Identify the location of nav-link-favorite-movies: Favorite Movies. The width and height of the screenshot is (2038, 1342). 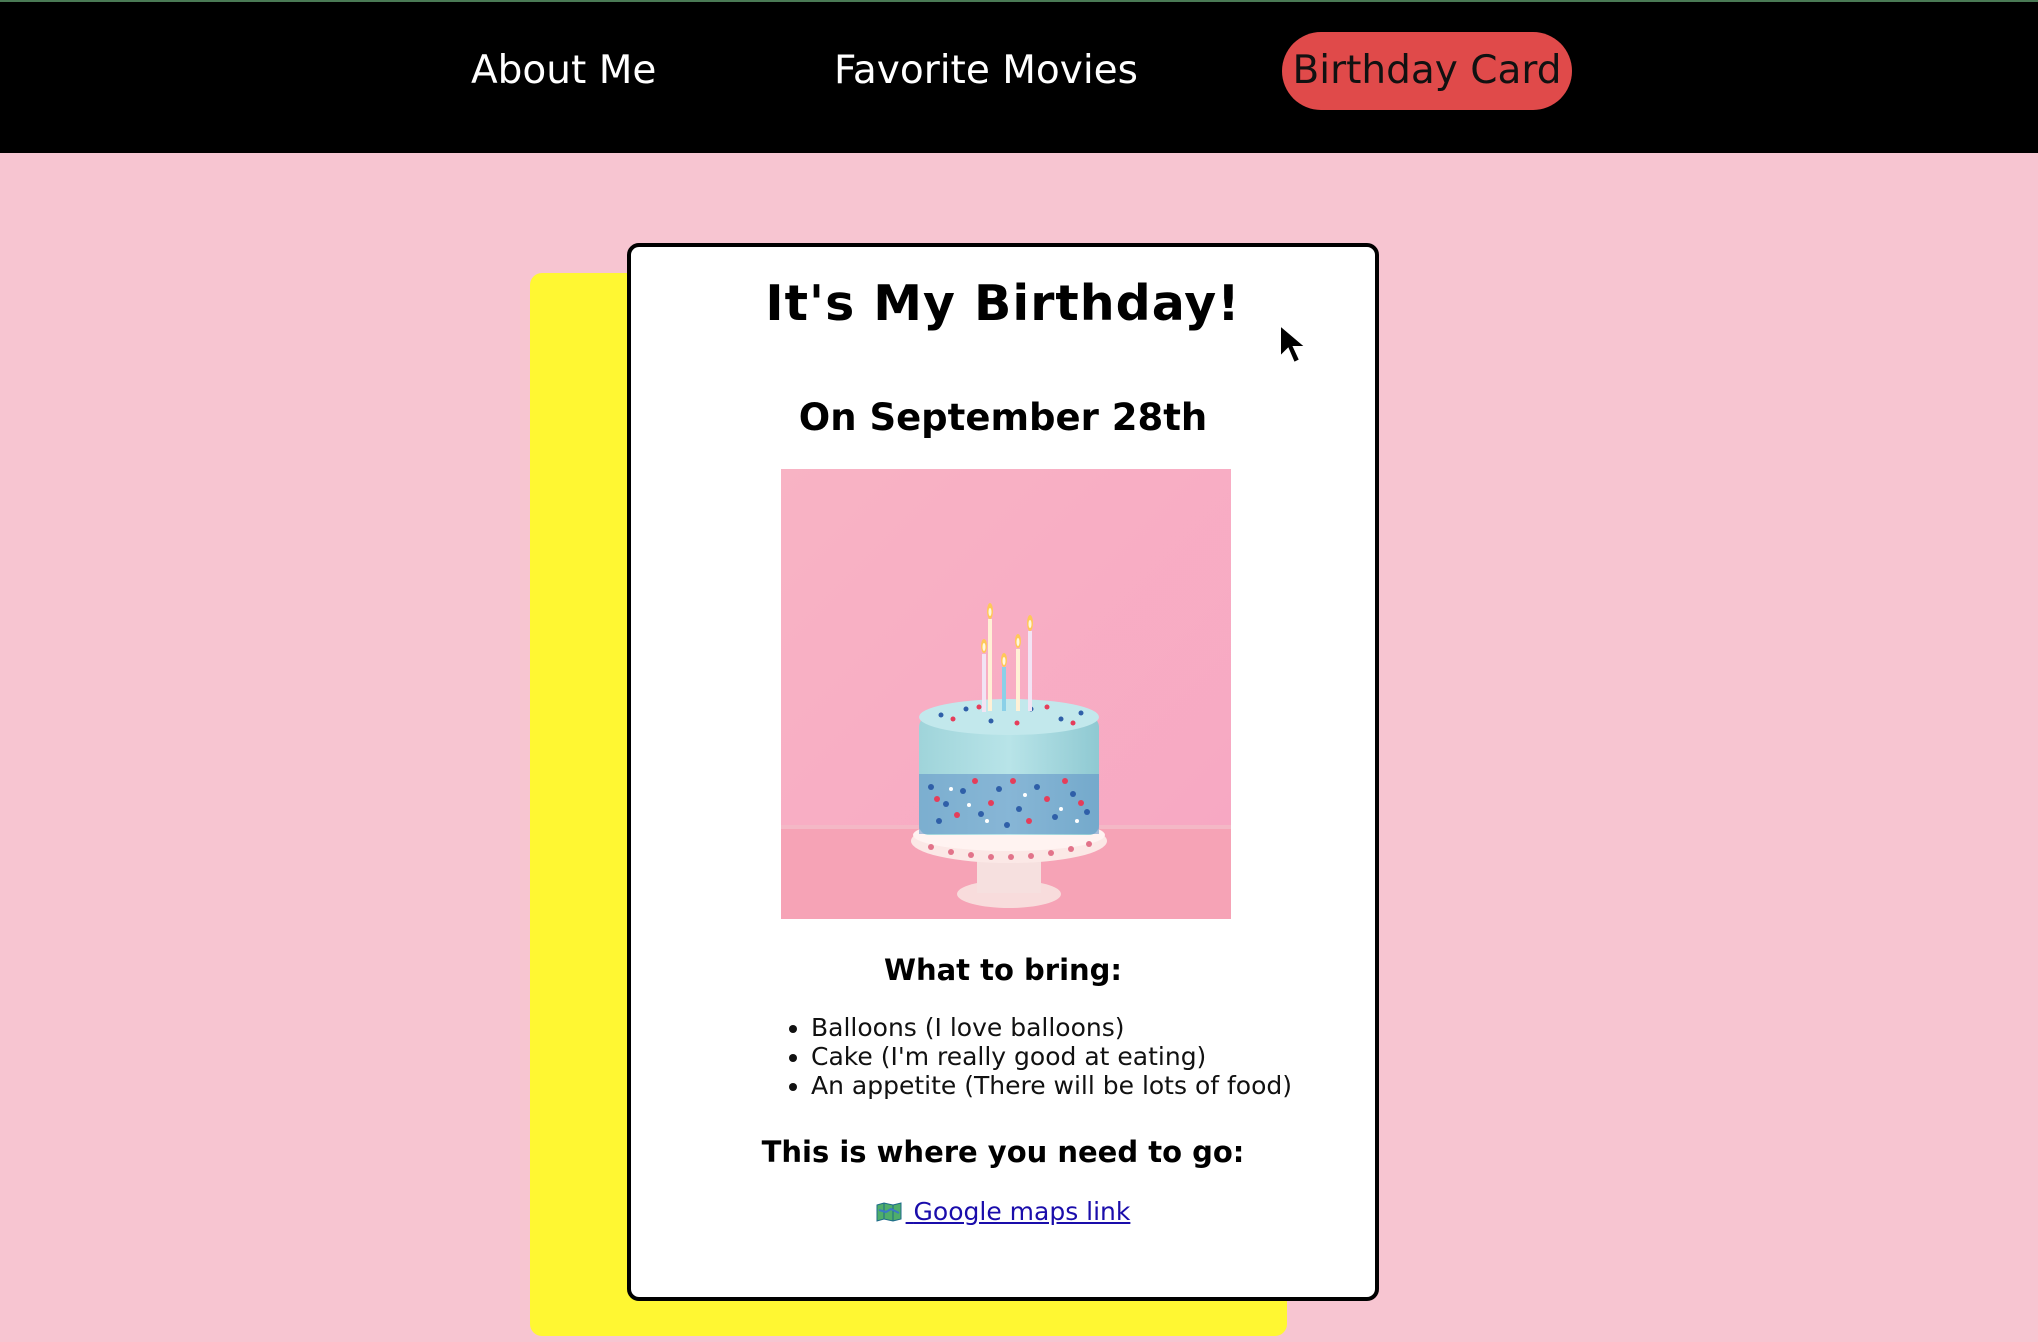
(986, 71).